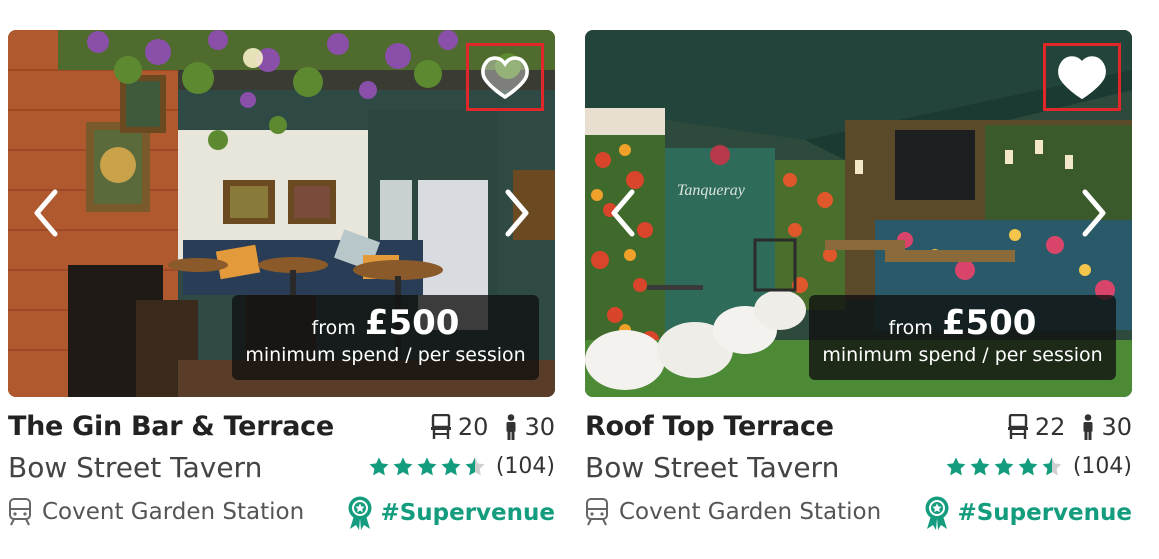 This screenshot has width=1159, height=559. Describe the element at coordinates (492, 427) in the screenshot. I see `capacity: 20 30` at that location.